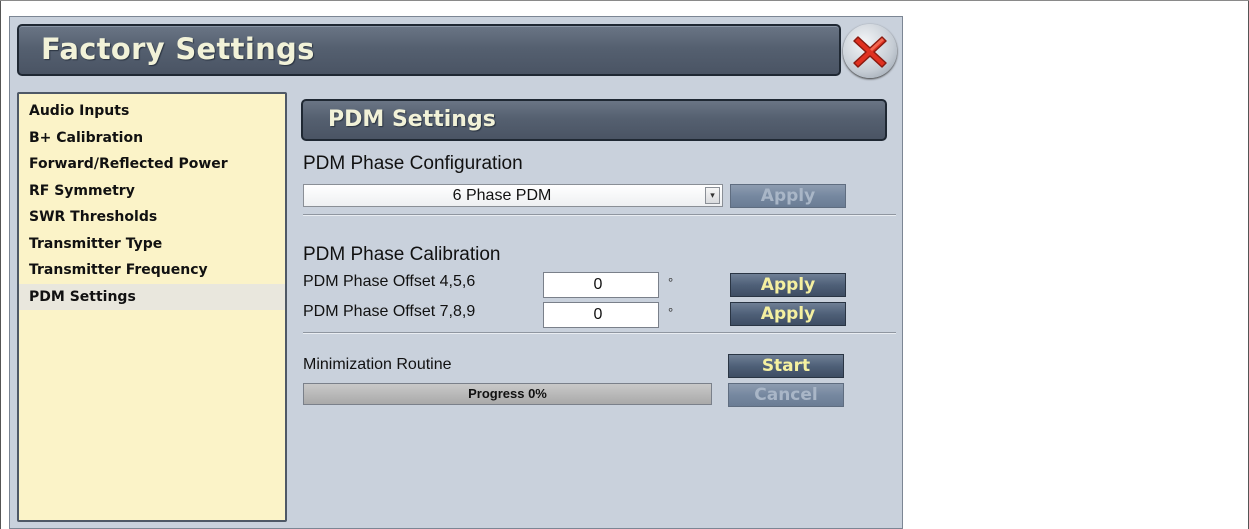 This screenshot has height=529, width=1249. Describe the element at coordinates (412, 119) in the screenshot. I see `panel-title: PDM Settings` at that location.